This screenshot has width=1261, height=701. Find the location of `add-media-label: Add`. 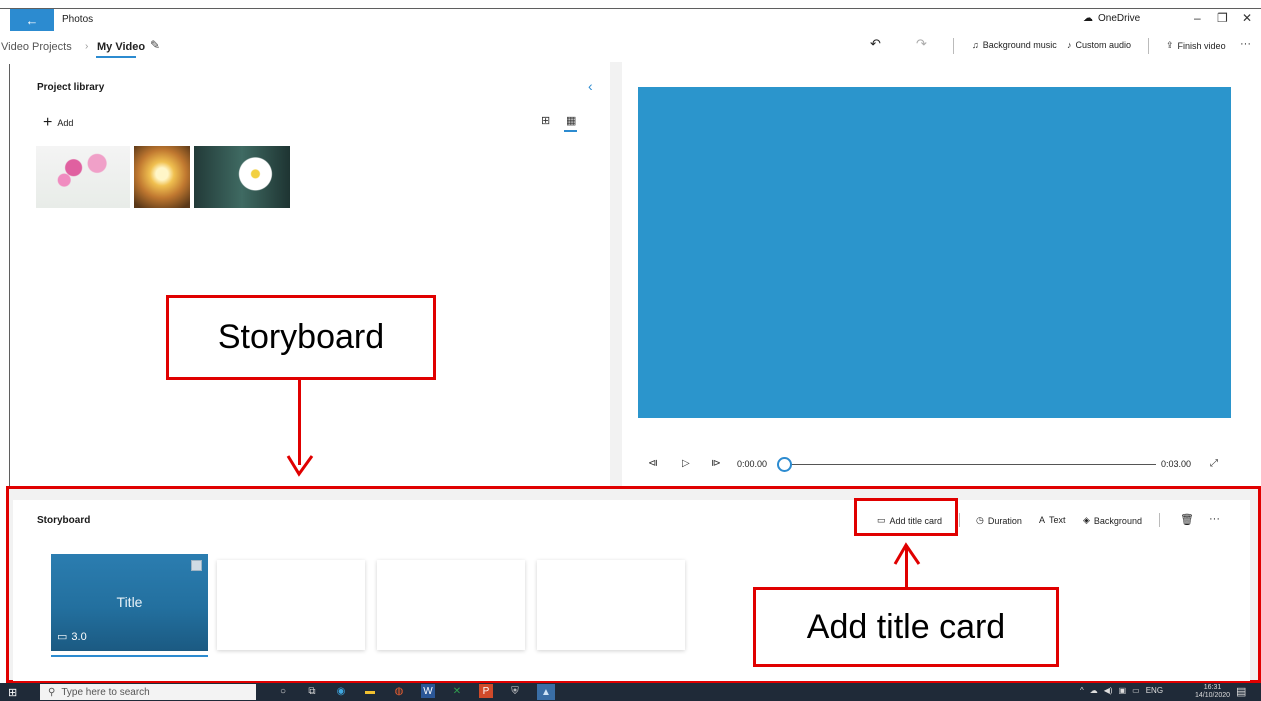

add-media-label: Add is located at coordinates (65, 123).